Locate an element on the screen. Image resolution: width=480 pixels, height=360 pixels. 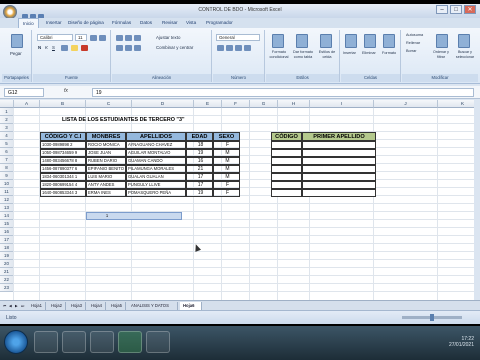
find-select-icon is located at coordinates (464, 41).